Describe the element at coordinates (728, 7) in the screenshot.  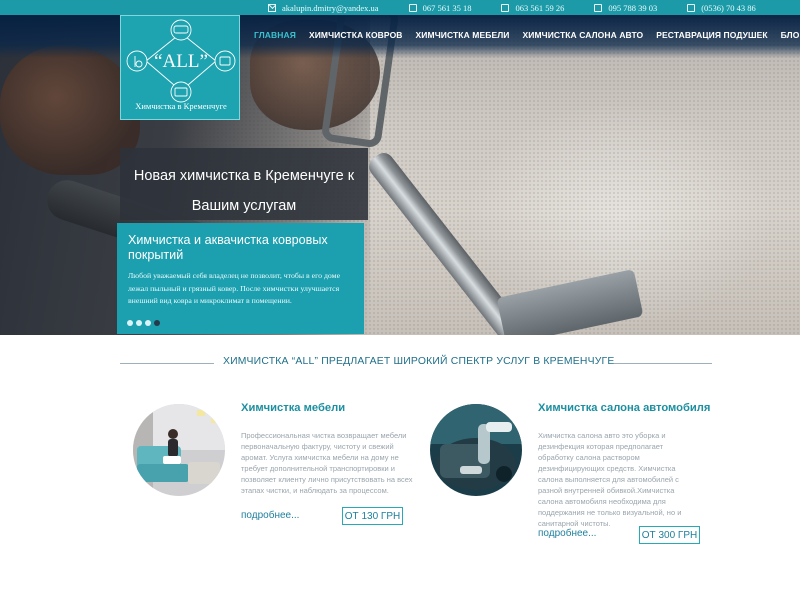
I see `phone-text-4: (0536) 70 43 86` at that location.